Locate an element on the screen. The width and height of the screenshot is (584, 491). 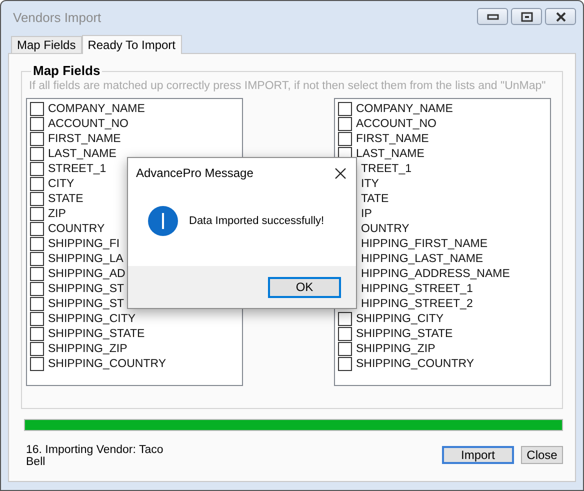
field-label: OUNTRY is located at coordinates (385, 228).